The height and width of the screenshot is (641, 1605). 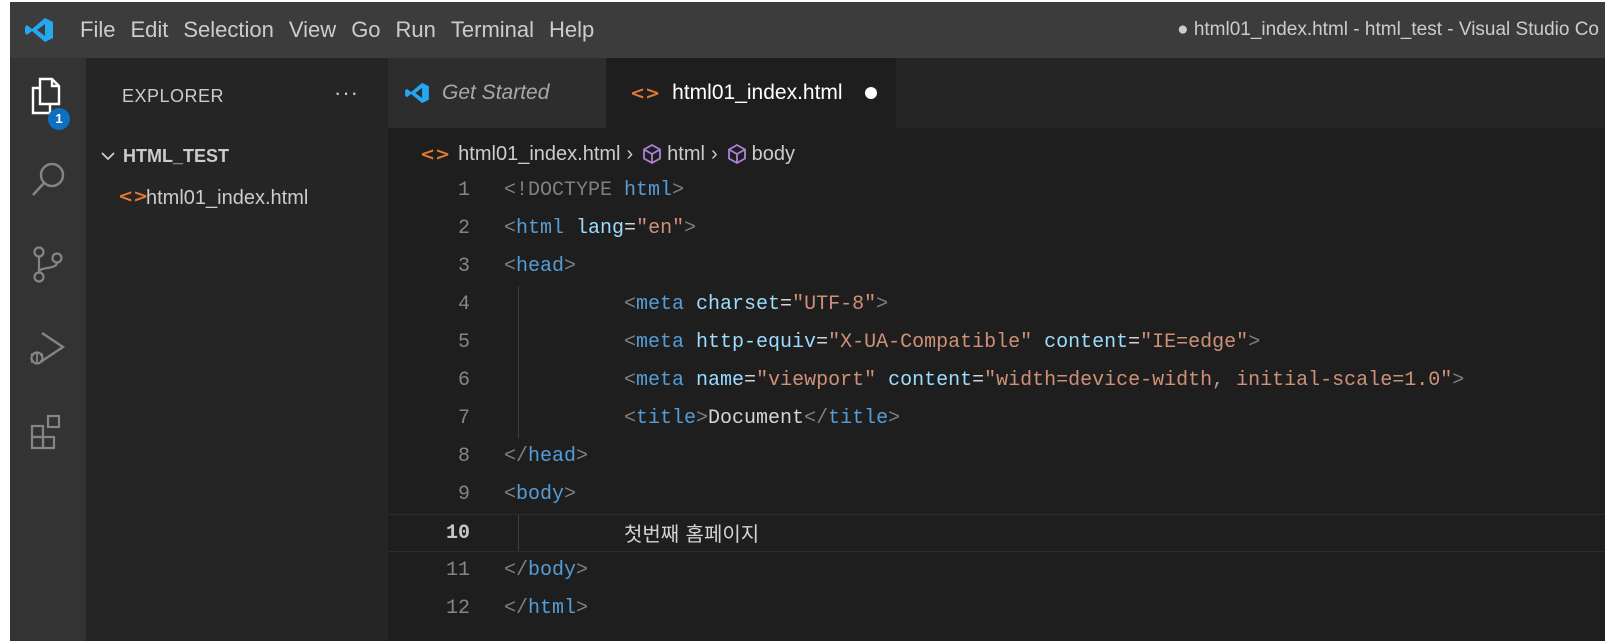 I want to click on line-content: 첫번째 홈페이지, so click(x=692, y=534).